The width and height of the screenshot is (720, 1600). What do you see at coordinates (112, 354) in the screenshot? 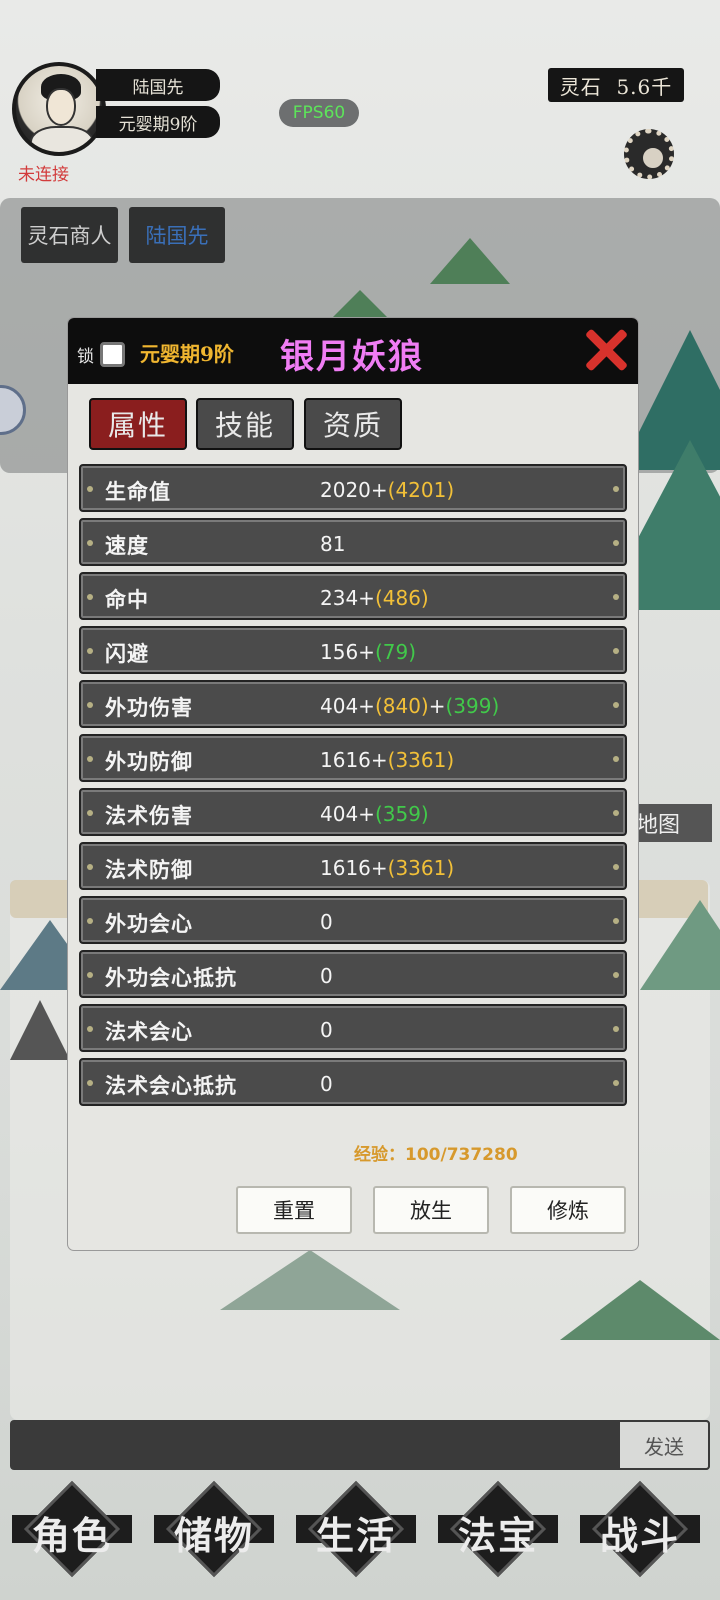
I see `lock-checkbox` at bounding box center [112, 354].